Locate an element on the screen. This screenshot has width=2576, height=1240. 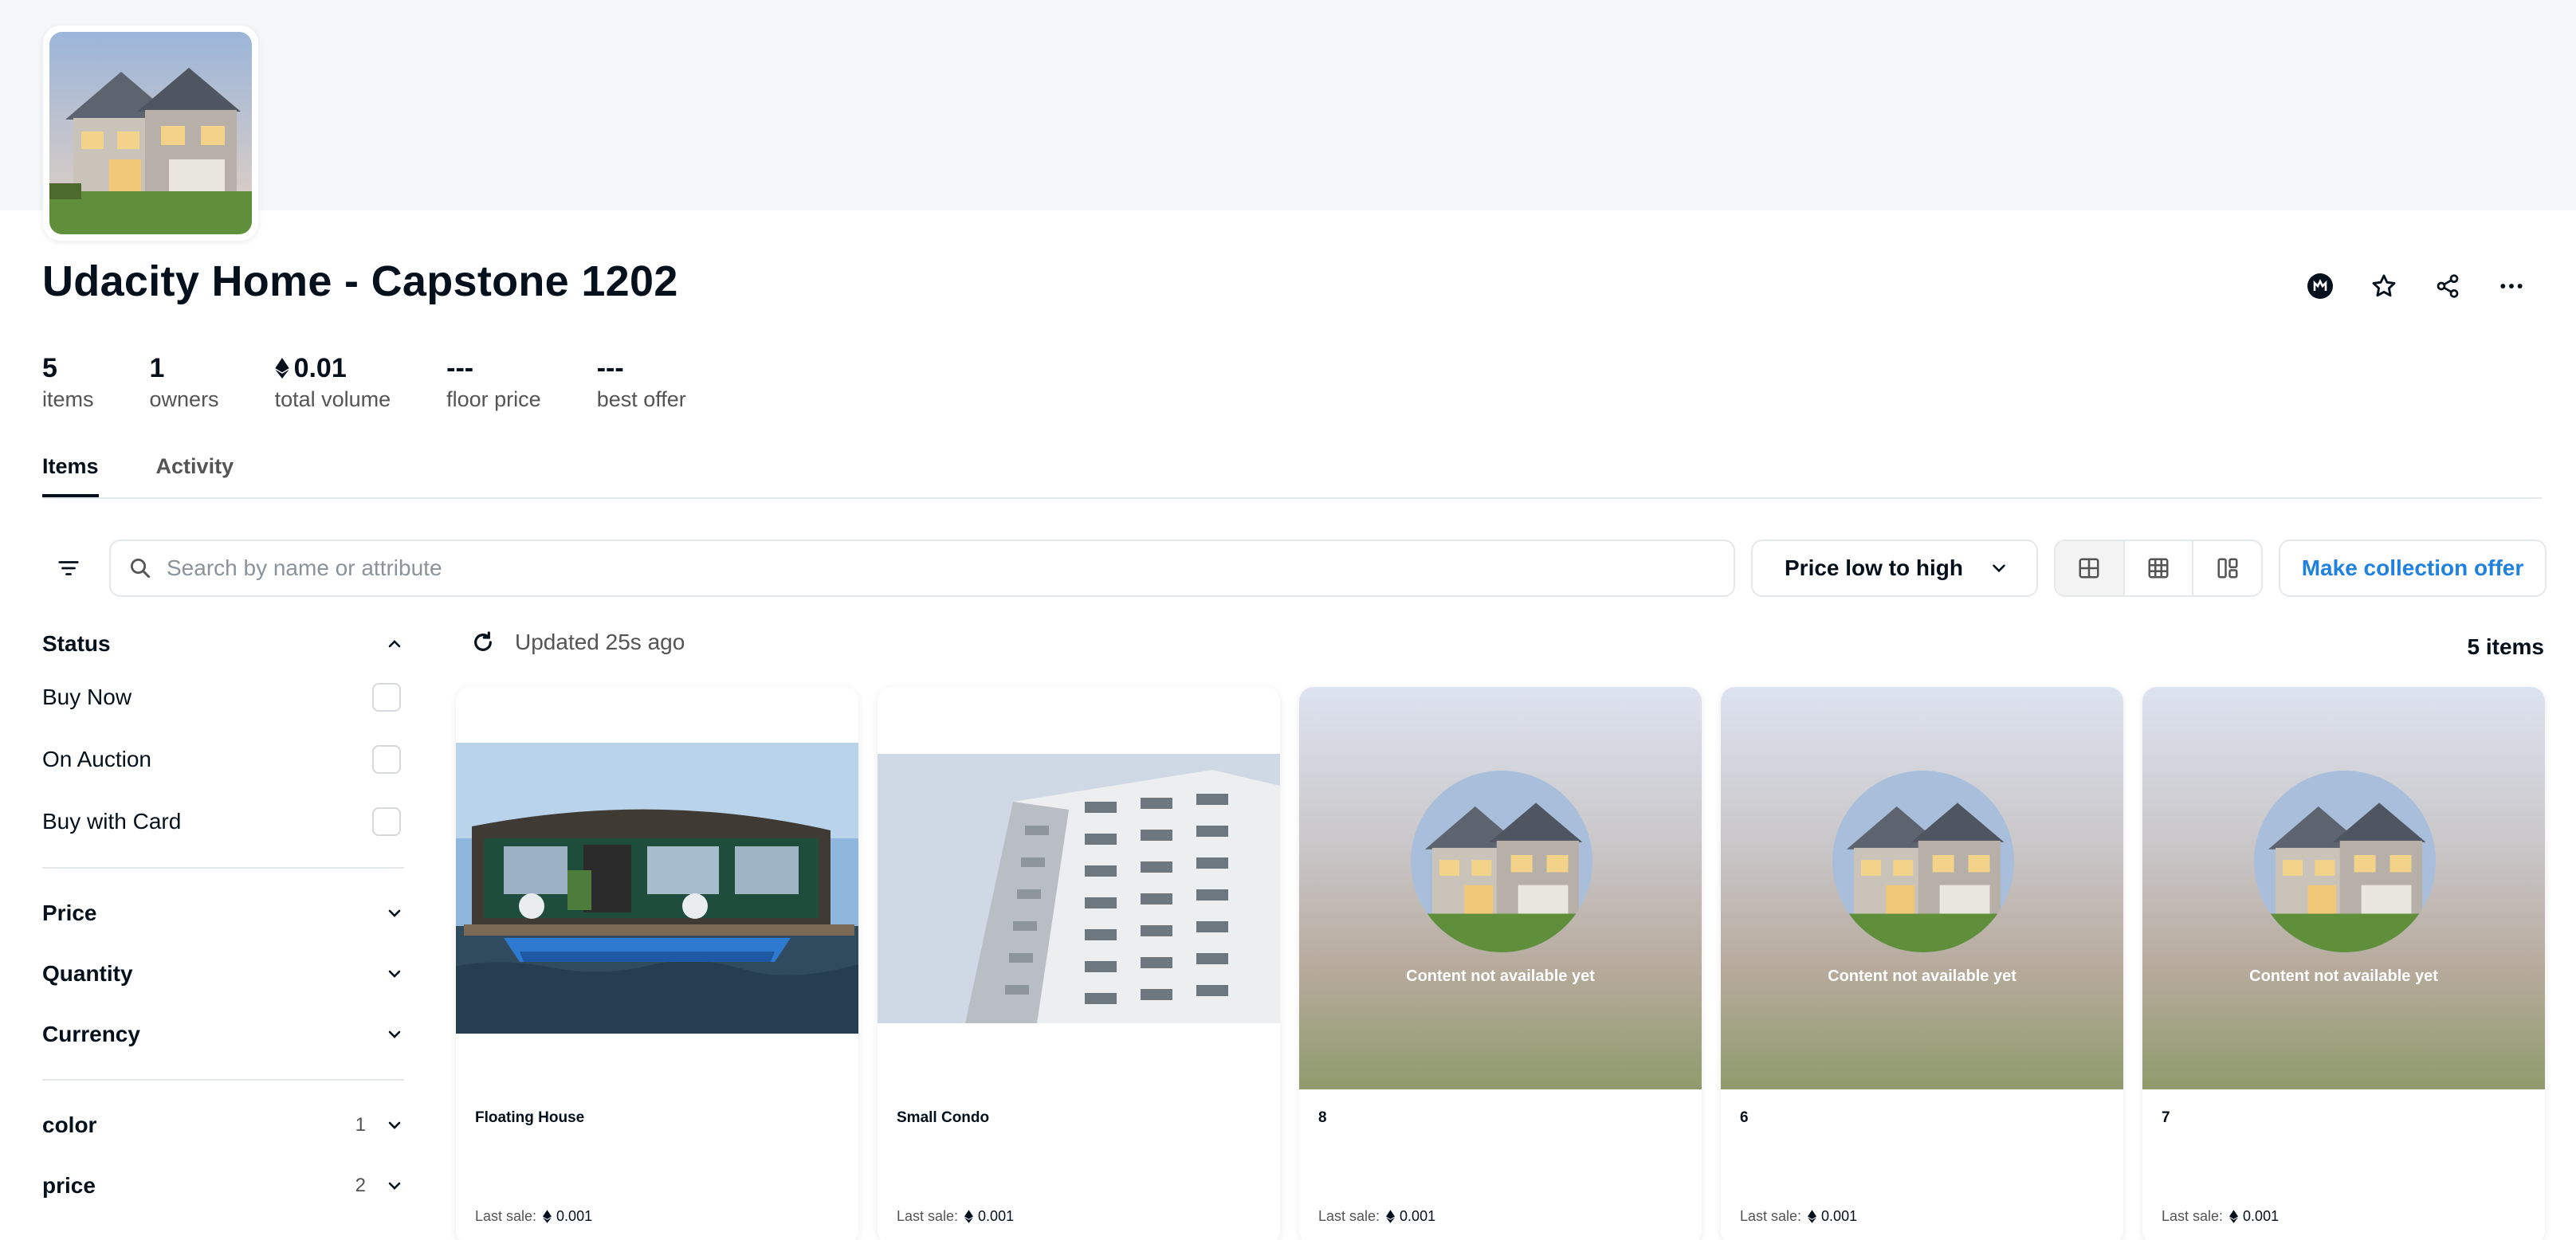
house-image is located at coordinates (150, 133).